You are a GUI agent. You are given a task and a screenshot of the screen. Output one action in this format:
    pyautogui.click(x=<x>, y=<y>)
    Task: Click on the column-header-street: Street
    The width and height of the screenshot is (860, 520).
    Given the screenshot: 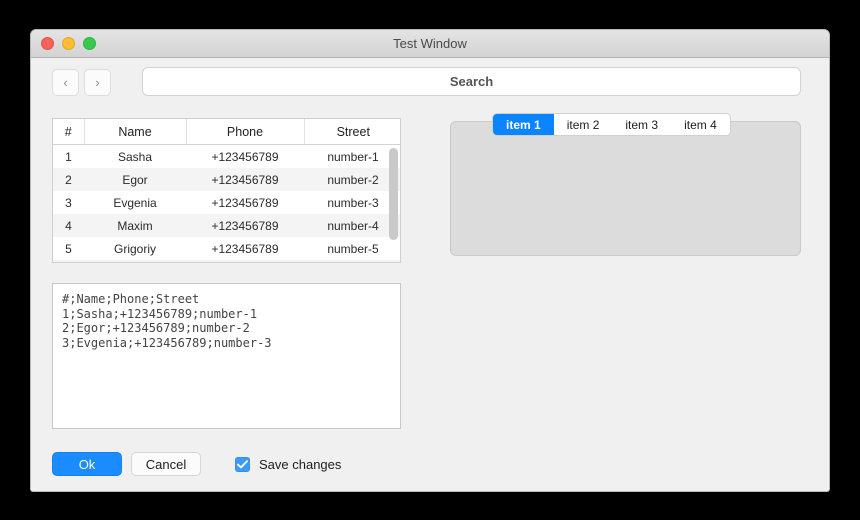 What is the action you would take?
    pyautogui.click(x=352, y=132)
    